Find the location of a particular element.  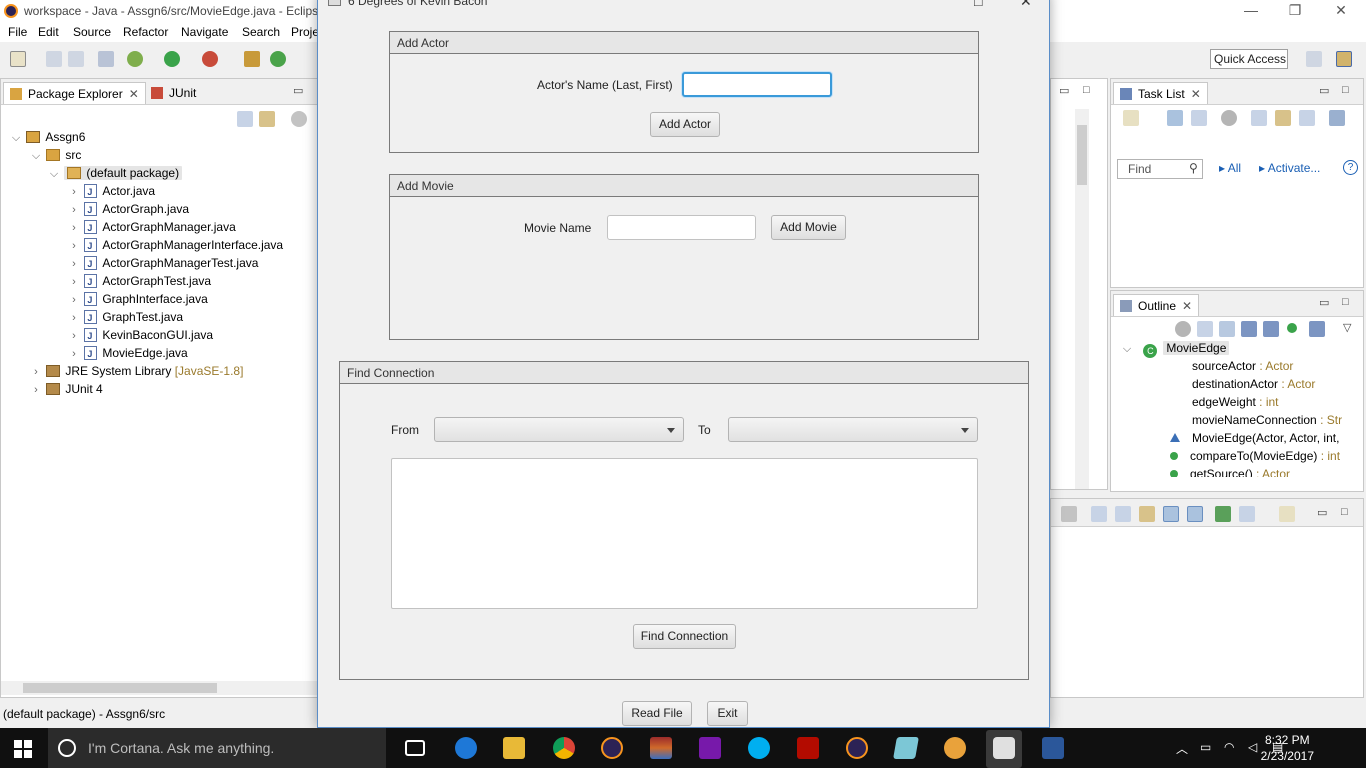

acrobat-icon is located at coordinates (808, 748).